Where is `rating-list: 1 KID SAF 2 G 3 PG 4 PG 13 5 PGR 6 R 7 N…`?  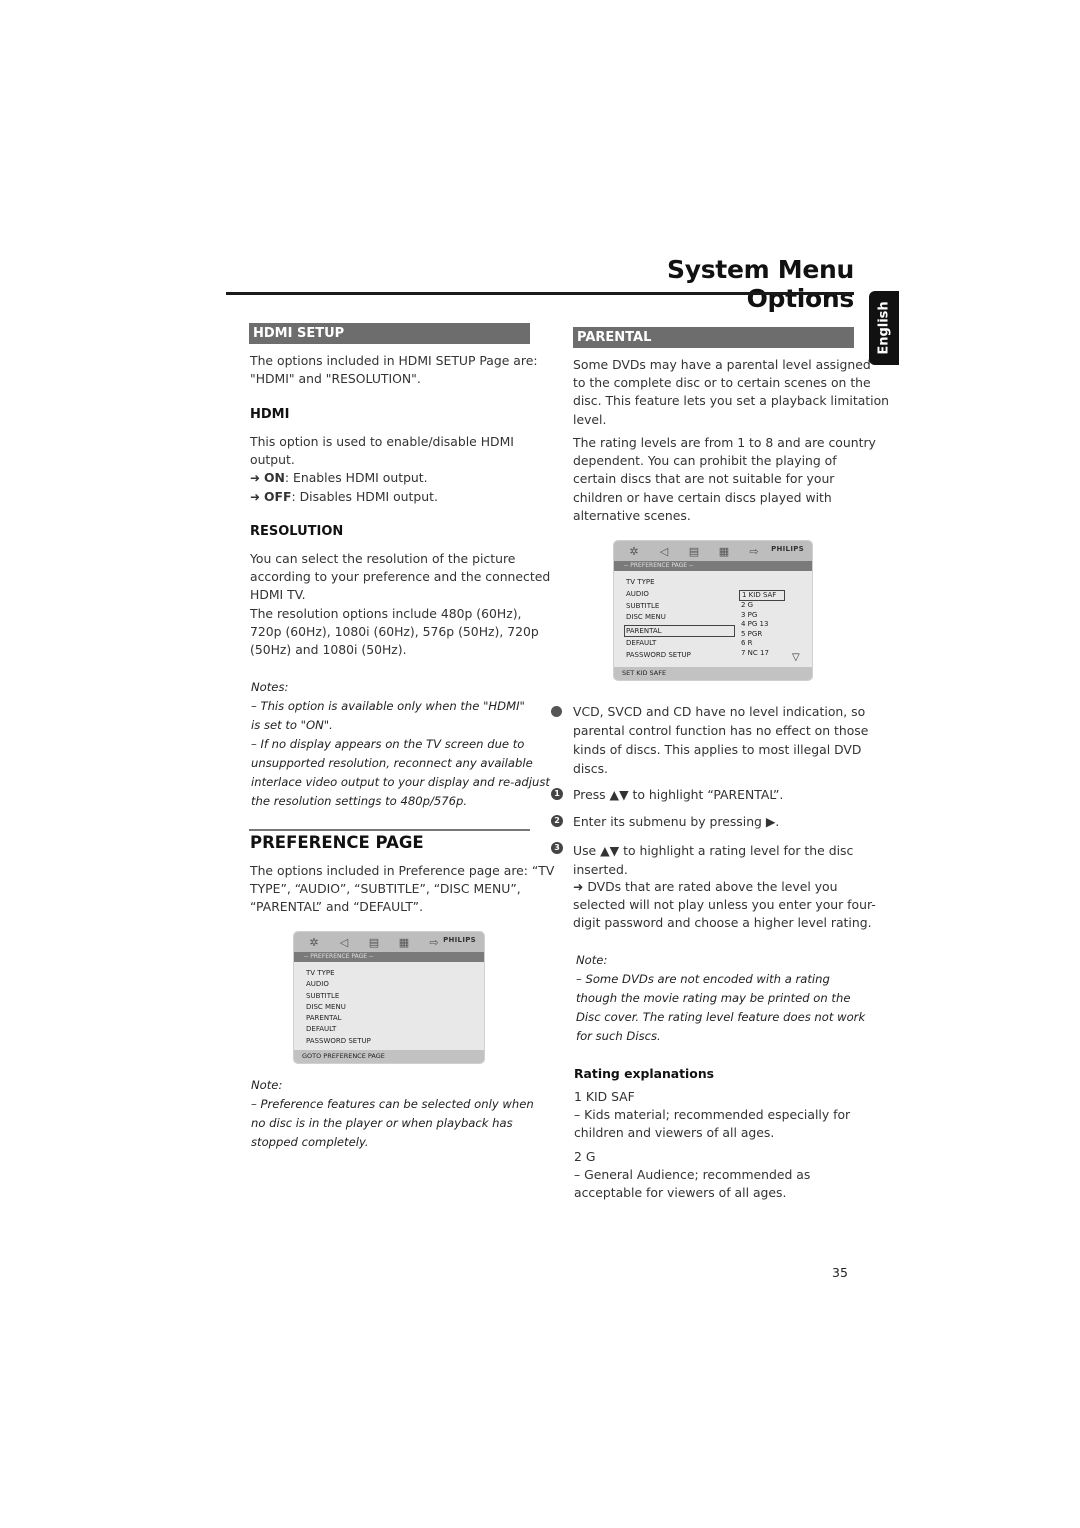
rating-list: 1 KID SAF 2 G 3 PG 4 PG 13 5 PGR 6 R 7 N… is located at coordinates (762, 624).